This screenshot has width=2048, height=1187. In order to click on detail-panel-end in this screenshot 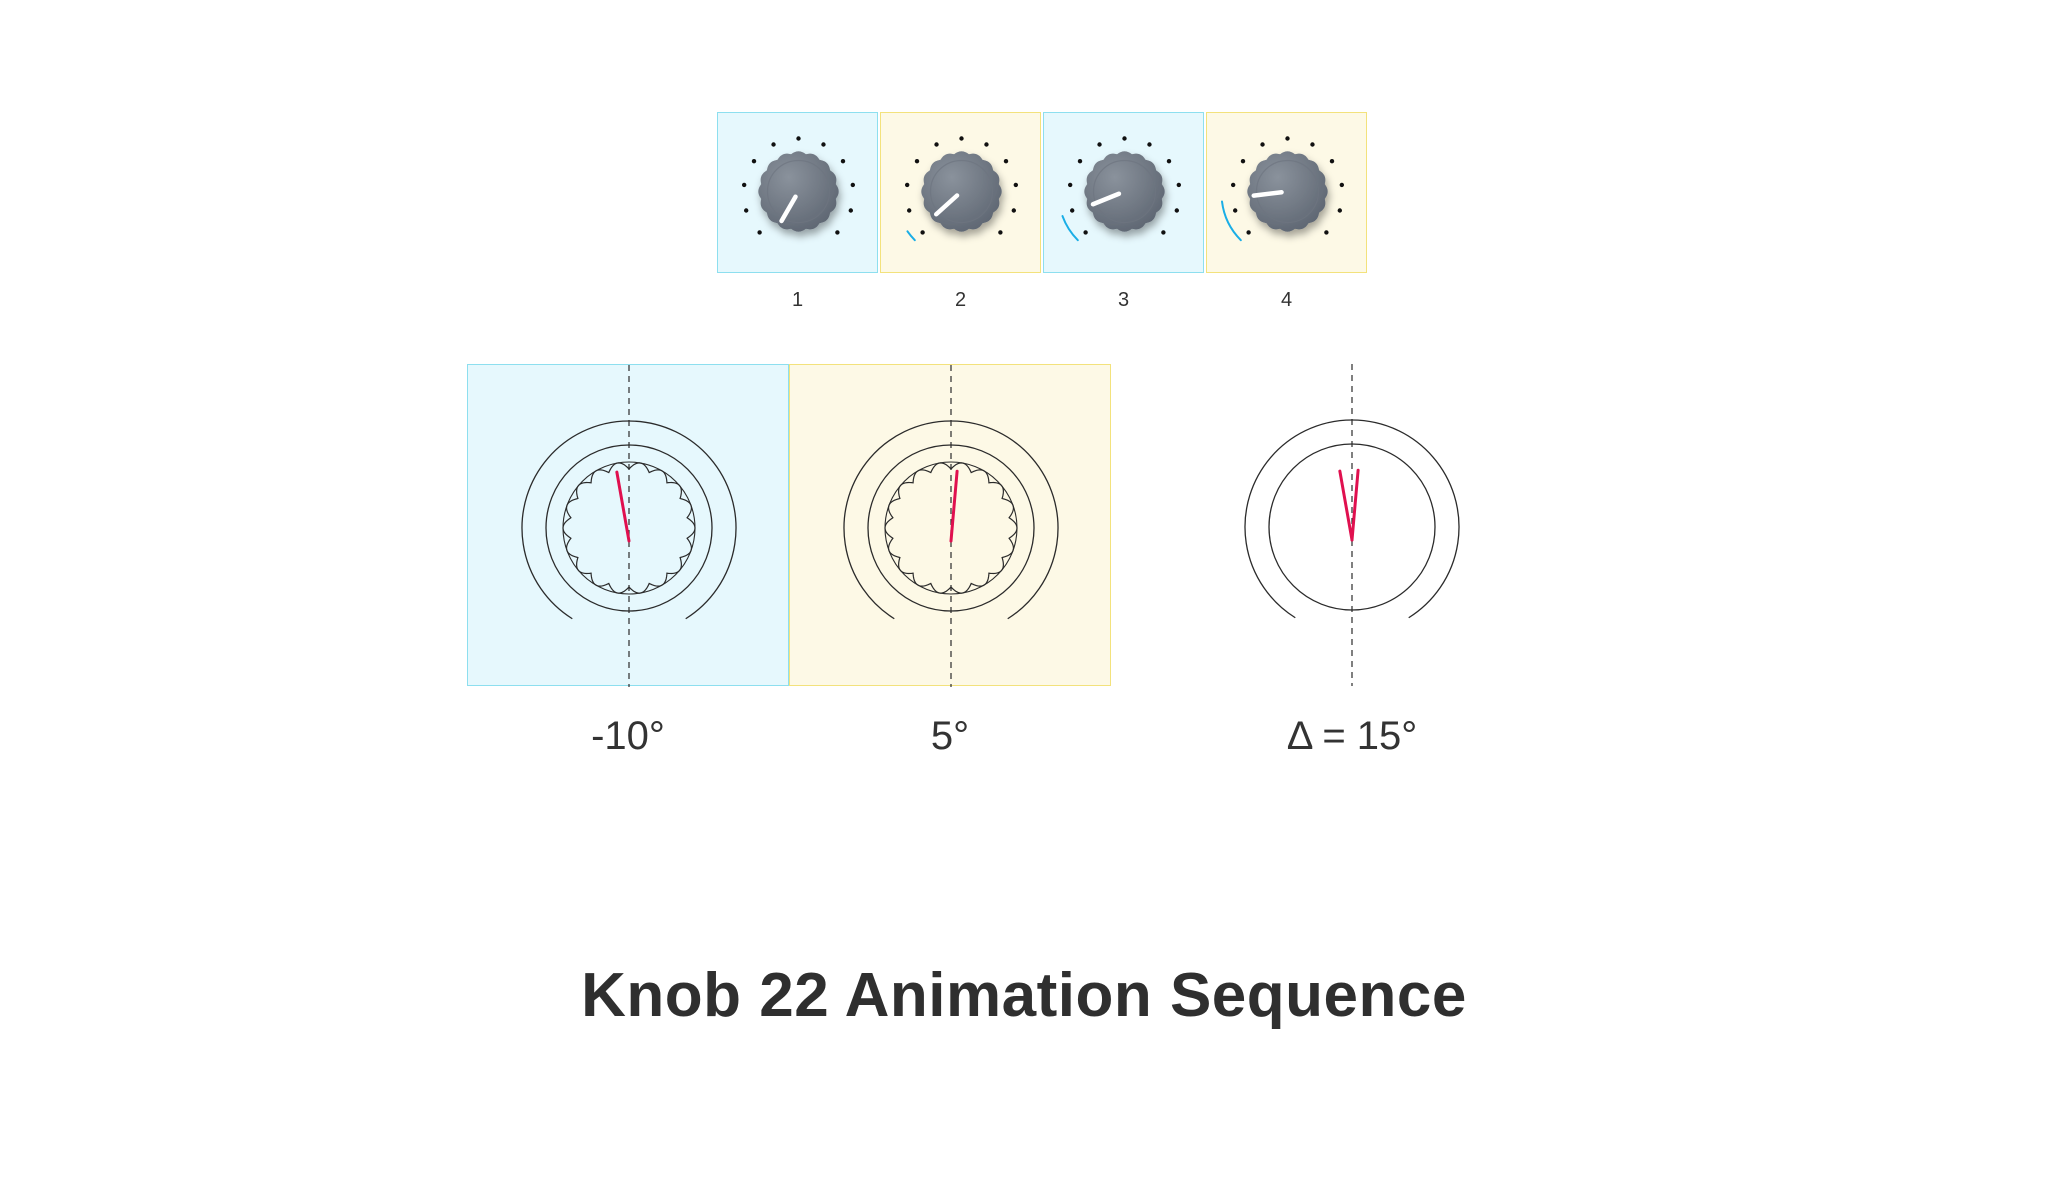, I will do `click(950, 525)`.